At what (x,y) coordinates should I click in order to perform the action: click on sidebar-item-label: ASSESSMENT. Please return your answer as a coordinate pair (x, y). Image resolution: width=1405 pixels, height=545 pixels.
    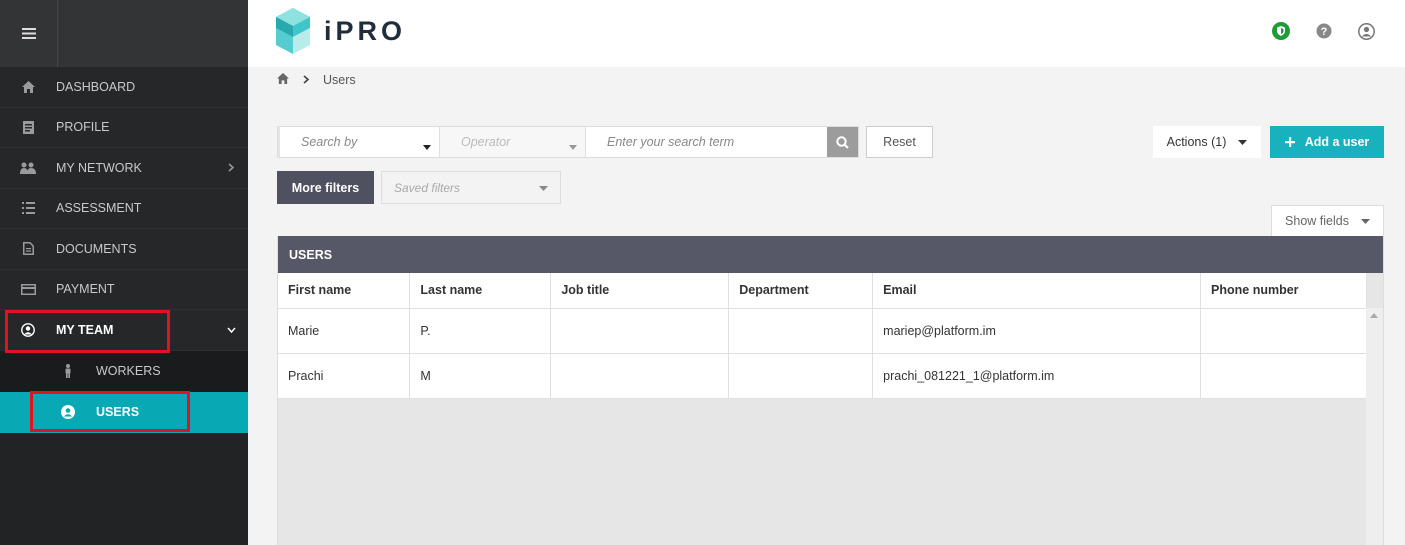
    Looking at the image, I should click on (99, 208).